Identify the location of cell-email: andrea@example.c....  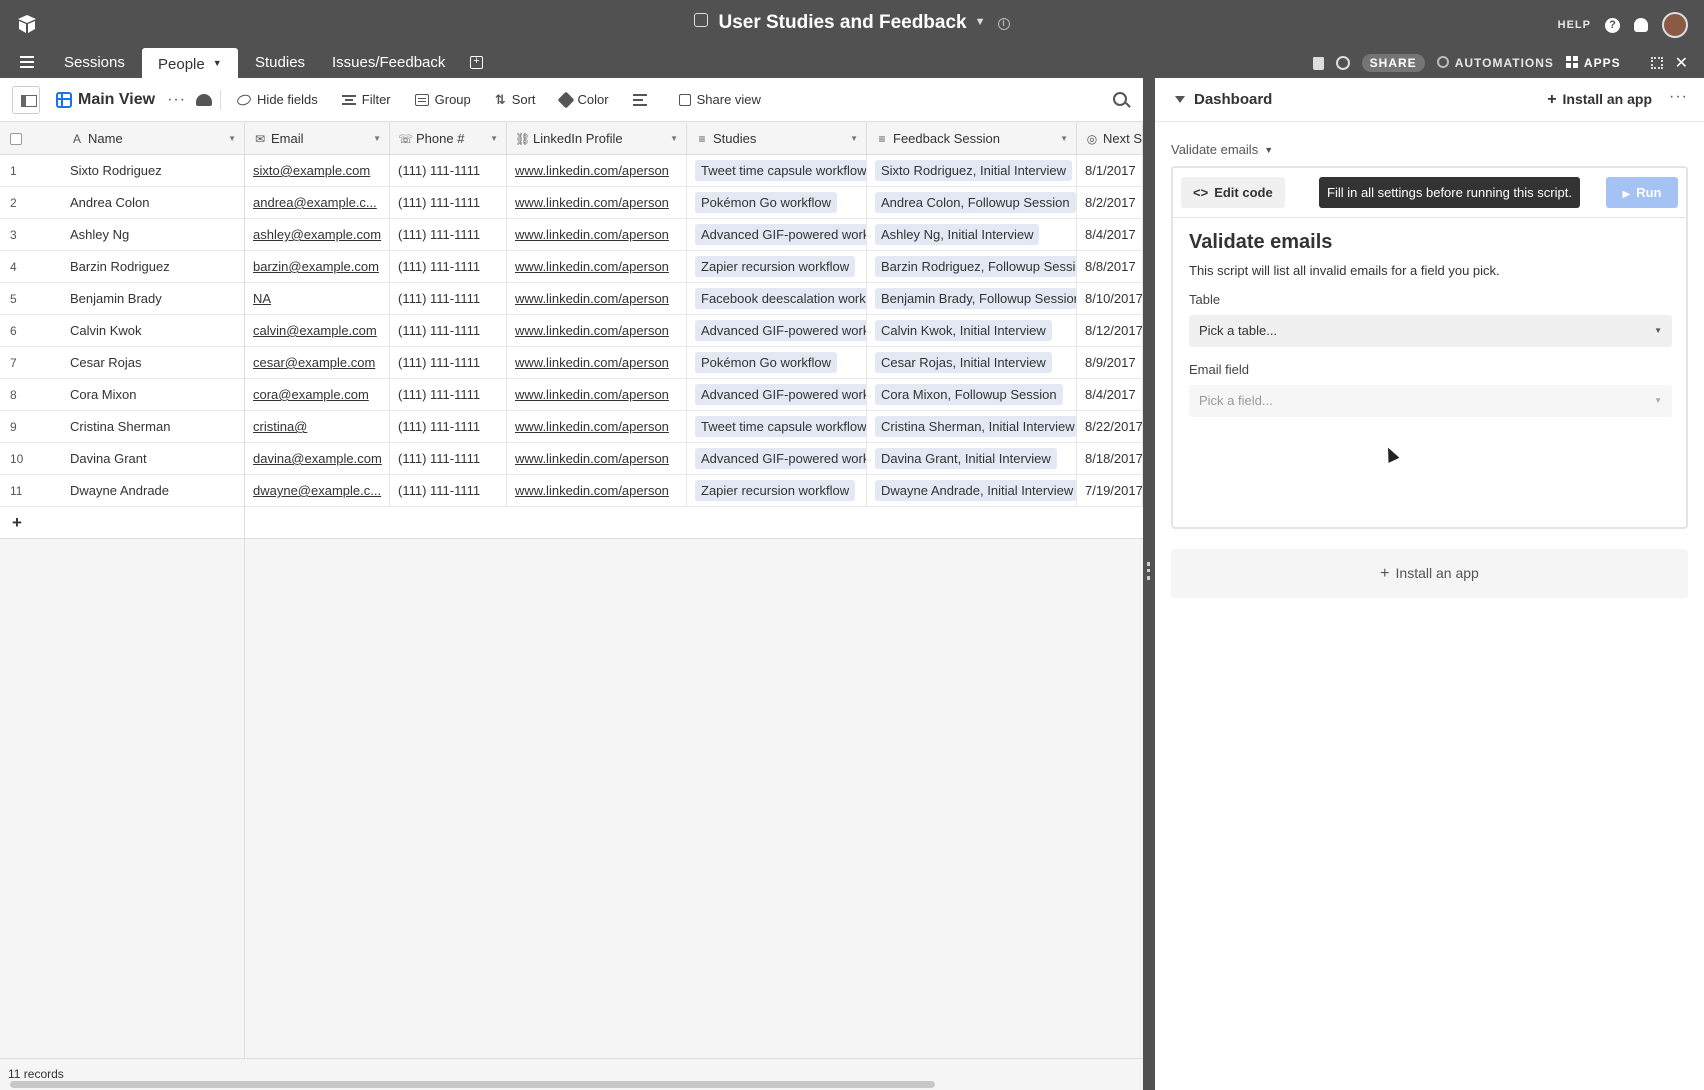
(317, 203).